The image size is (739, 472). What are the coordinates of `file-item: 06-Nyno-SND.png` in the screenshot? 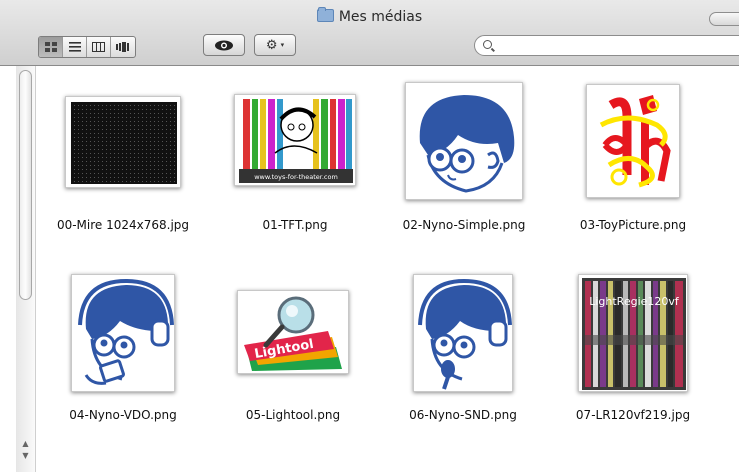 It's located at (463, 358).